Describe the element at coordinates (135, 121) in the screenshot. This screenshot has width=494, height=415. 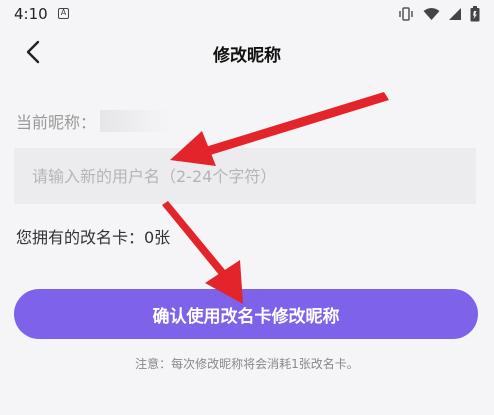
I see `current-nickname-value-redacted` at that location.